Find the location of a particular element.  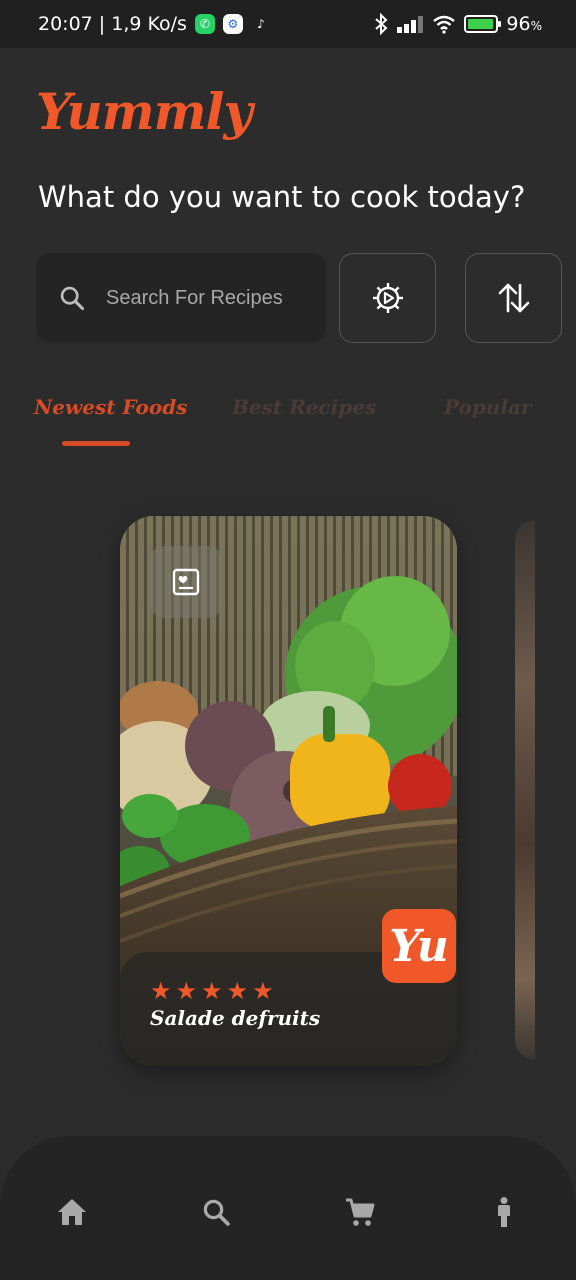

status-left: 20:07 | 1,9 Ko/s ✆ ⚙ ♪ is located at coordinates (154, 24).